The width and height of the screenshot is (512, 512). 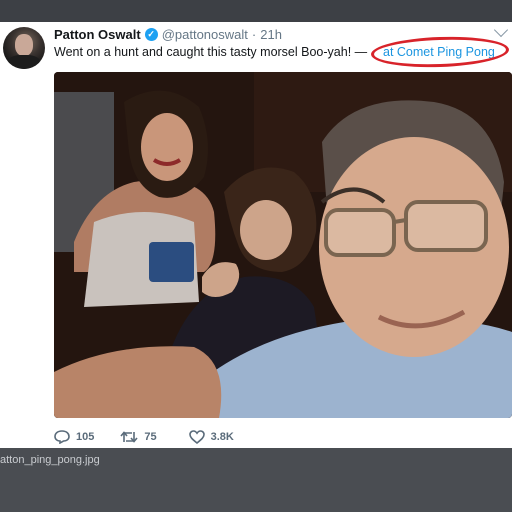 I want to click on tweet-header: Patton Oswalt ✓ @pattonoswalt · 21h, so click(x=168, y=34).